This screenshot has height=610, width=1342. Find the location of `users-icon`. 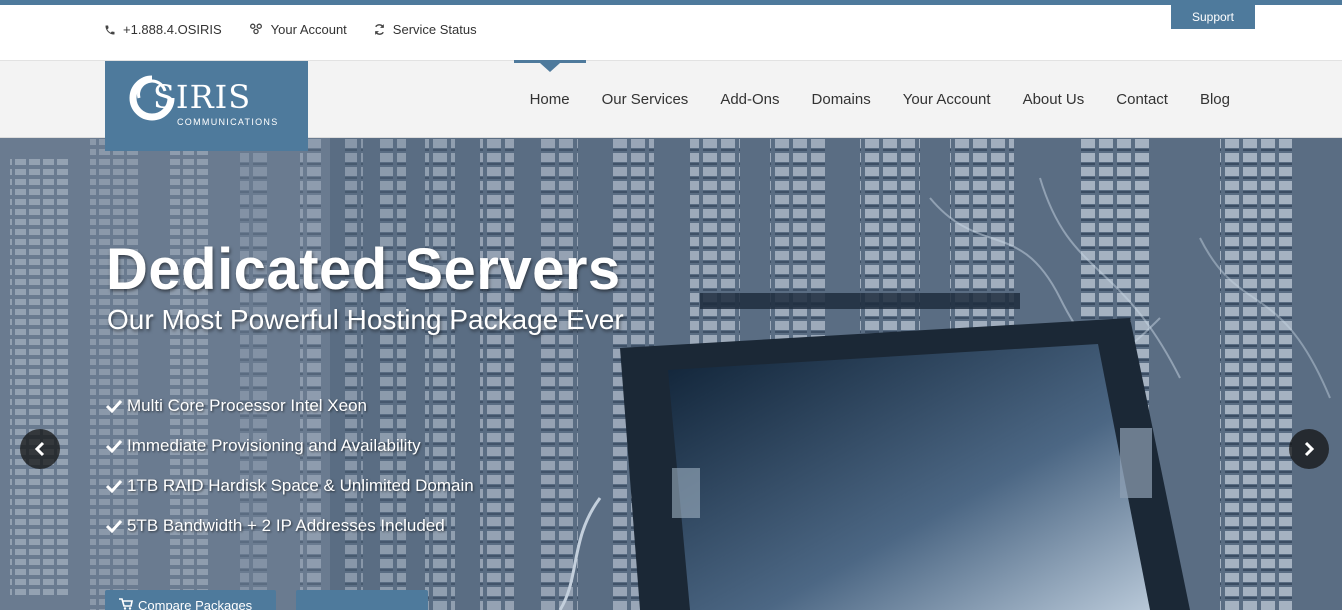

users-icon is located at coordinates (255, 29).